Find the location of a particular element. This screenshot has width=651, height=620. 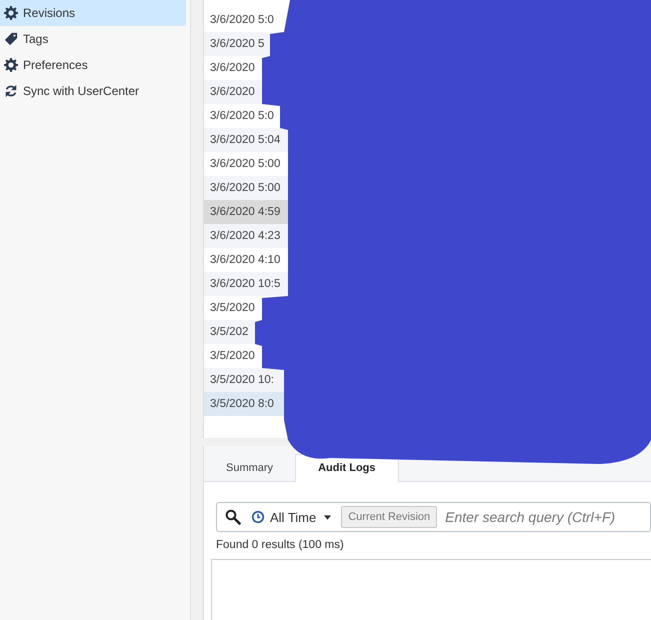

sidebar-item: Sync with UserCenter is located at coordinates (93, 91).